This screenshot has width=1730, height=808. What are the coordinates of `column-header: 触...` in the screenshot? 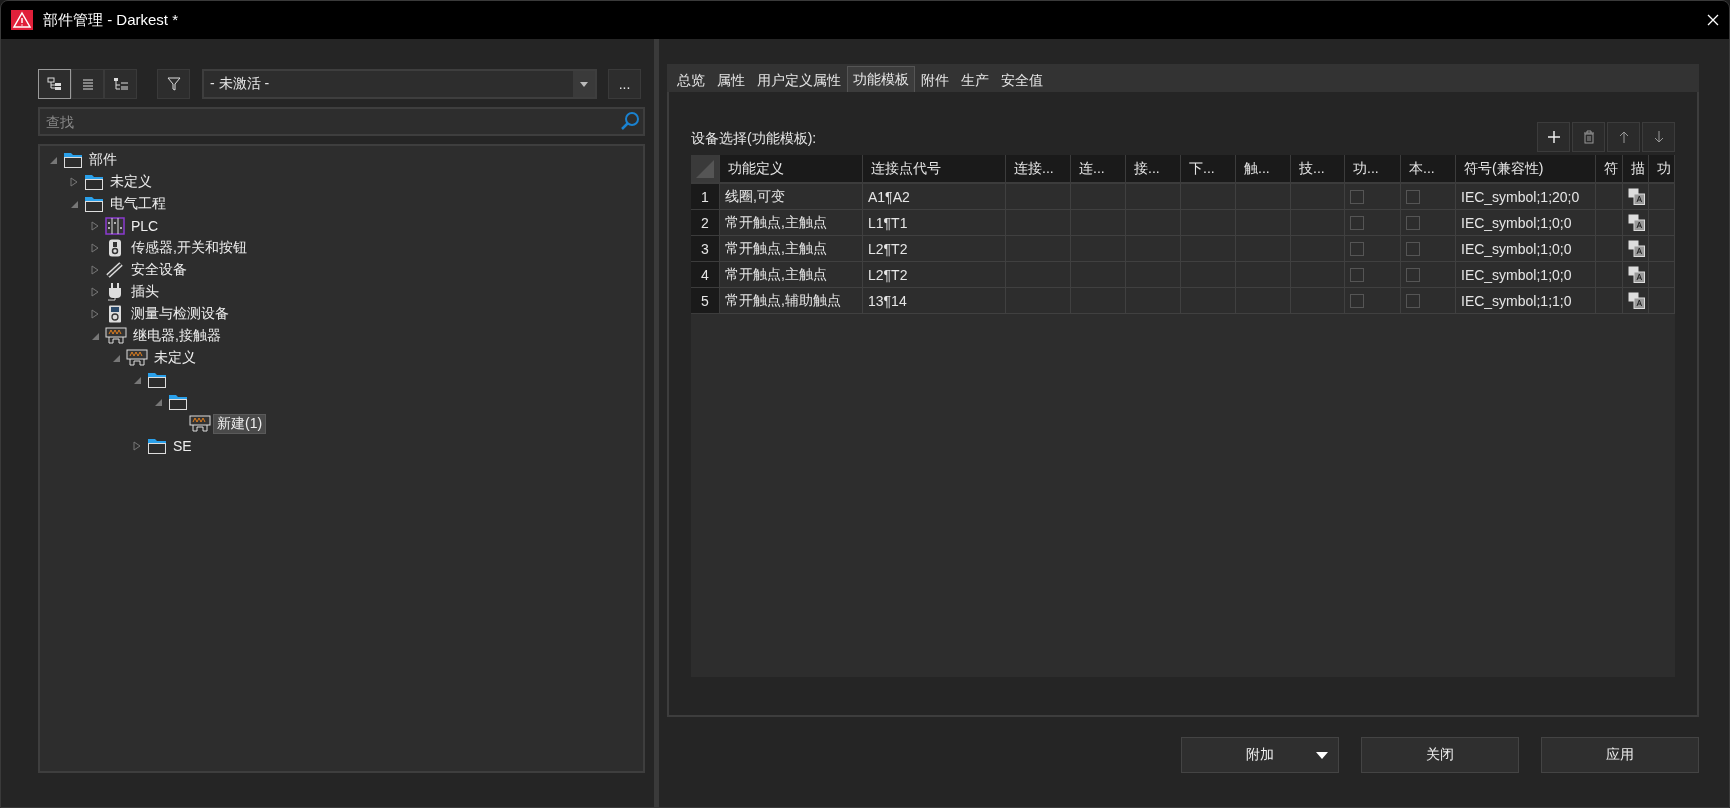 It's located at (1263, 169).